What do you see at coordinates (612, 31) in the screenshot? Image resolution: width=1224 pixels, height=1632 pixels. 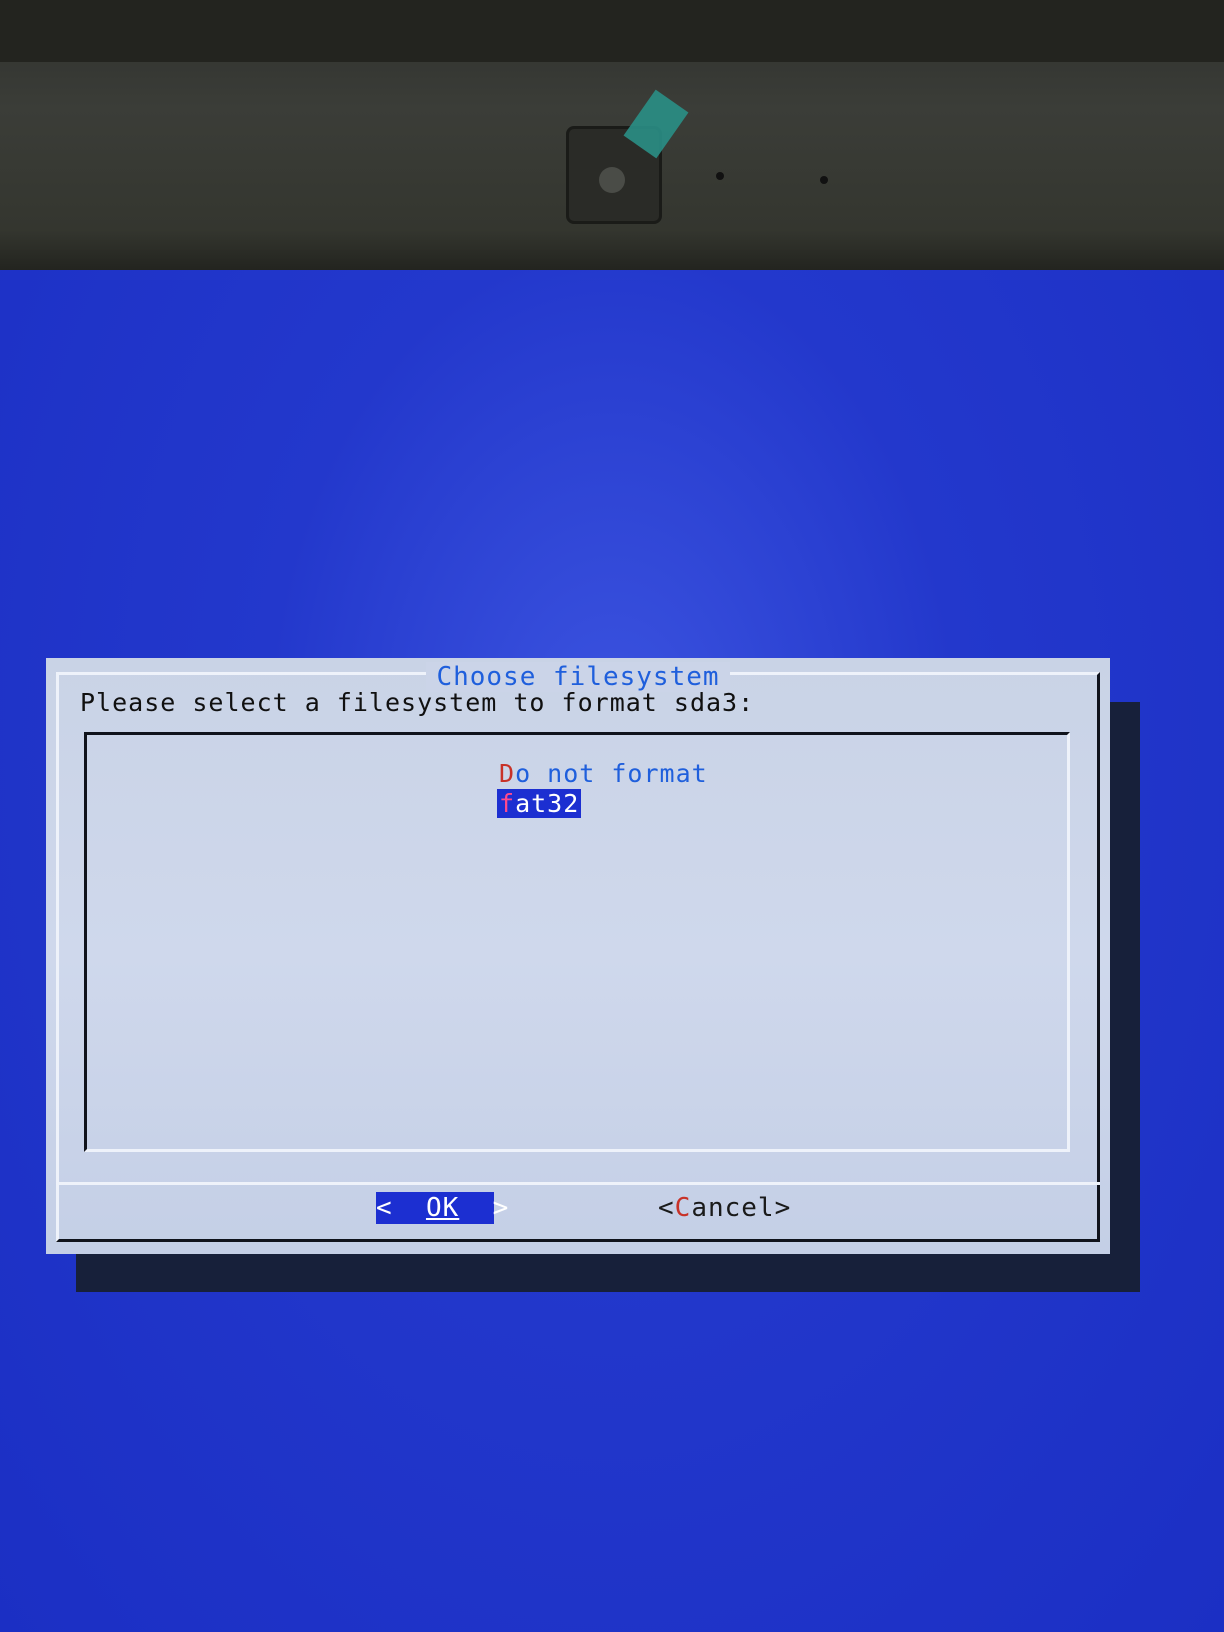 I see `bezel-top` at bounding box center [612, 31].